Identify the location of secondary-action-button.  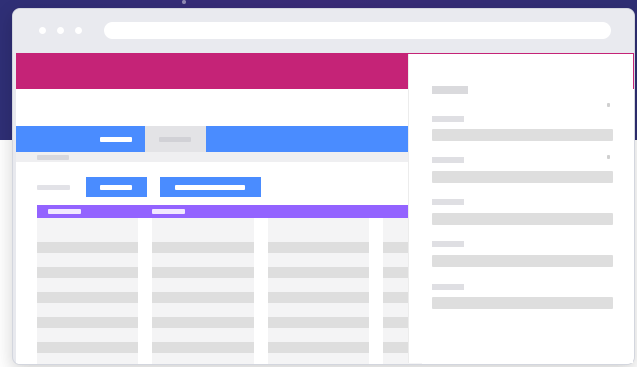
(210, 187).